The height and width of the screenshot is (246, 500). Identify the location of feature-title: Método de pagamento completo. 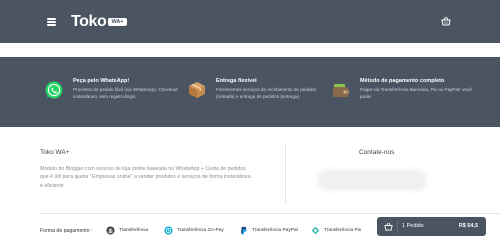
(402, 81).